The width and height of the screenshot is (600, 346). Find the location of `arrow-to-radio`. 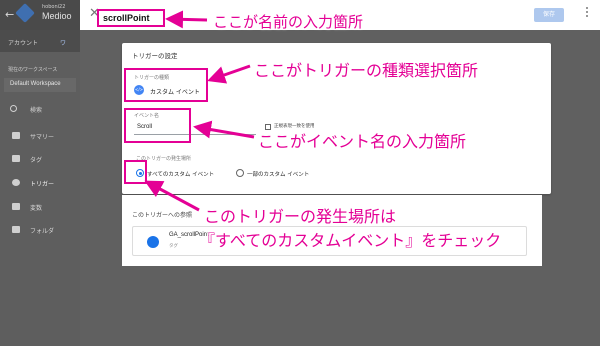

arrow-to-radio is located at coordinates (172, 196).